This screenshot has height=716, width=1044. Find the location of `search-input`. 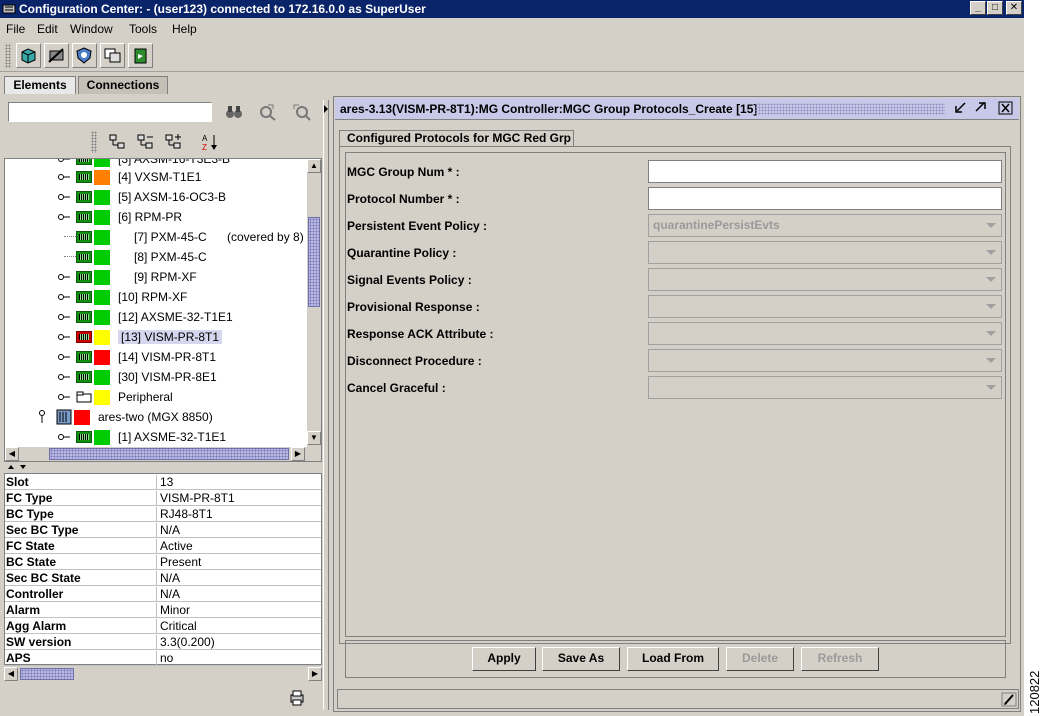

search-input is located at coordinates (110, 112).